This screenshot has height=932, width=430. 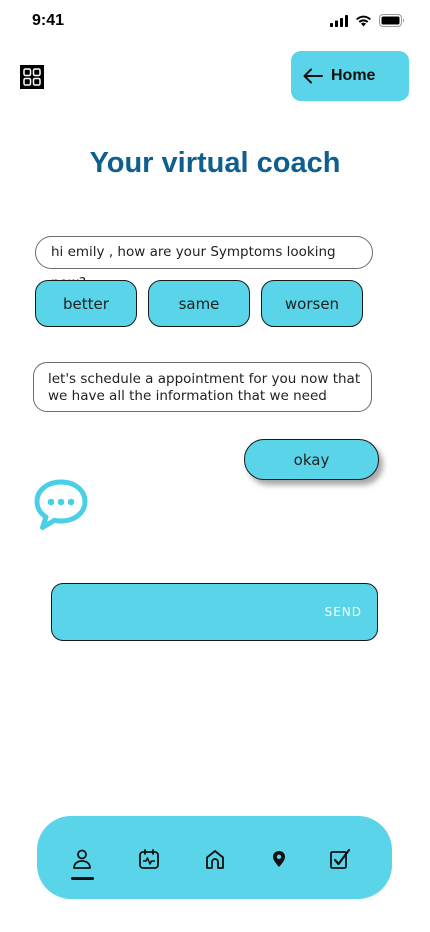 What do you see at coordinates (313, 76) in the screenshot?
I see `arrow-left-icon` at bounding box center [313, 76].